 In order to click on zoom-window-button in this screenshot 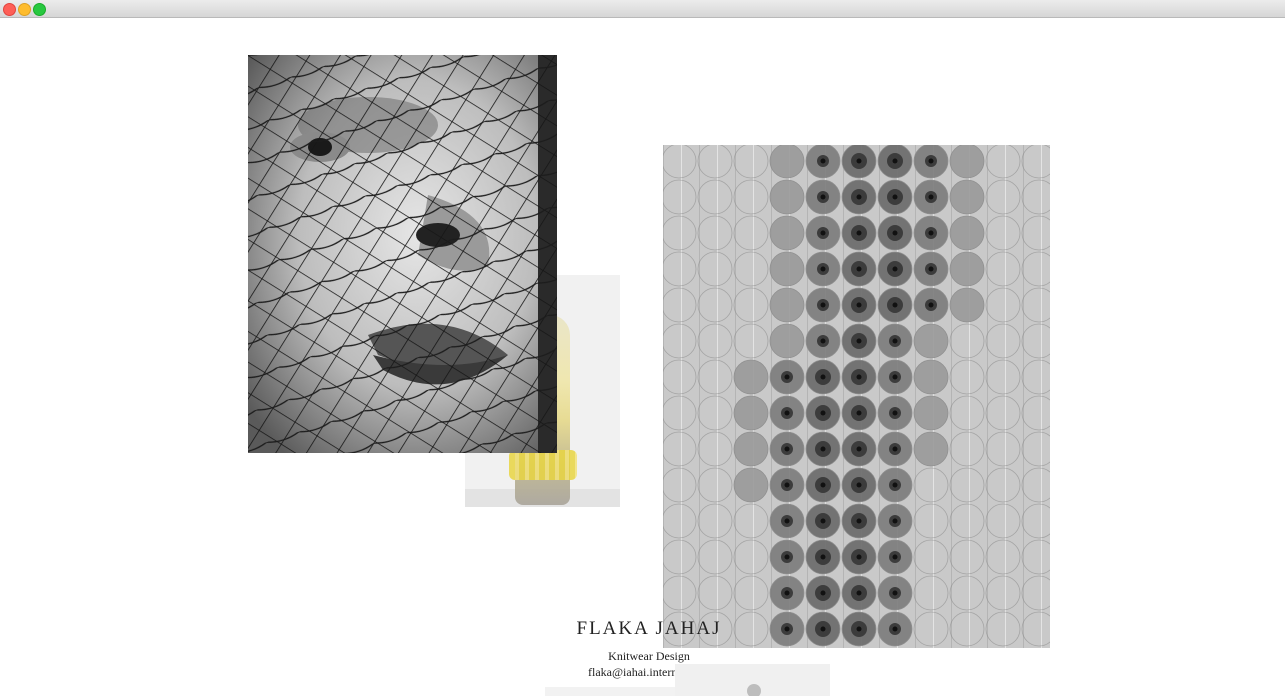, I will do `click(39, 9)`.